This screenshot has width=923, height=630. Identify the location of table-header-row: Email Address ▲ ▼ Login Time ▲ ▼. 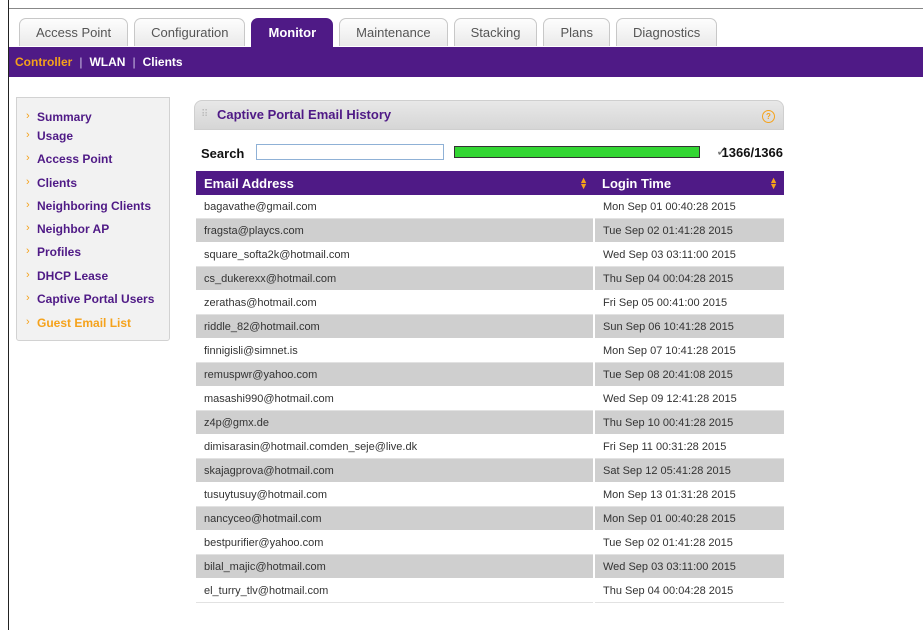
(490, 183).